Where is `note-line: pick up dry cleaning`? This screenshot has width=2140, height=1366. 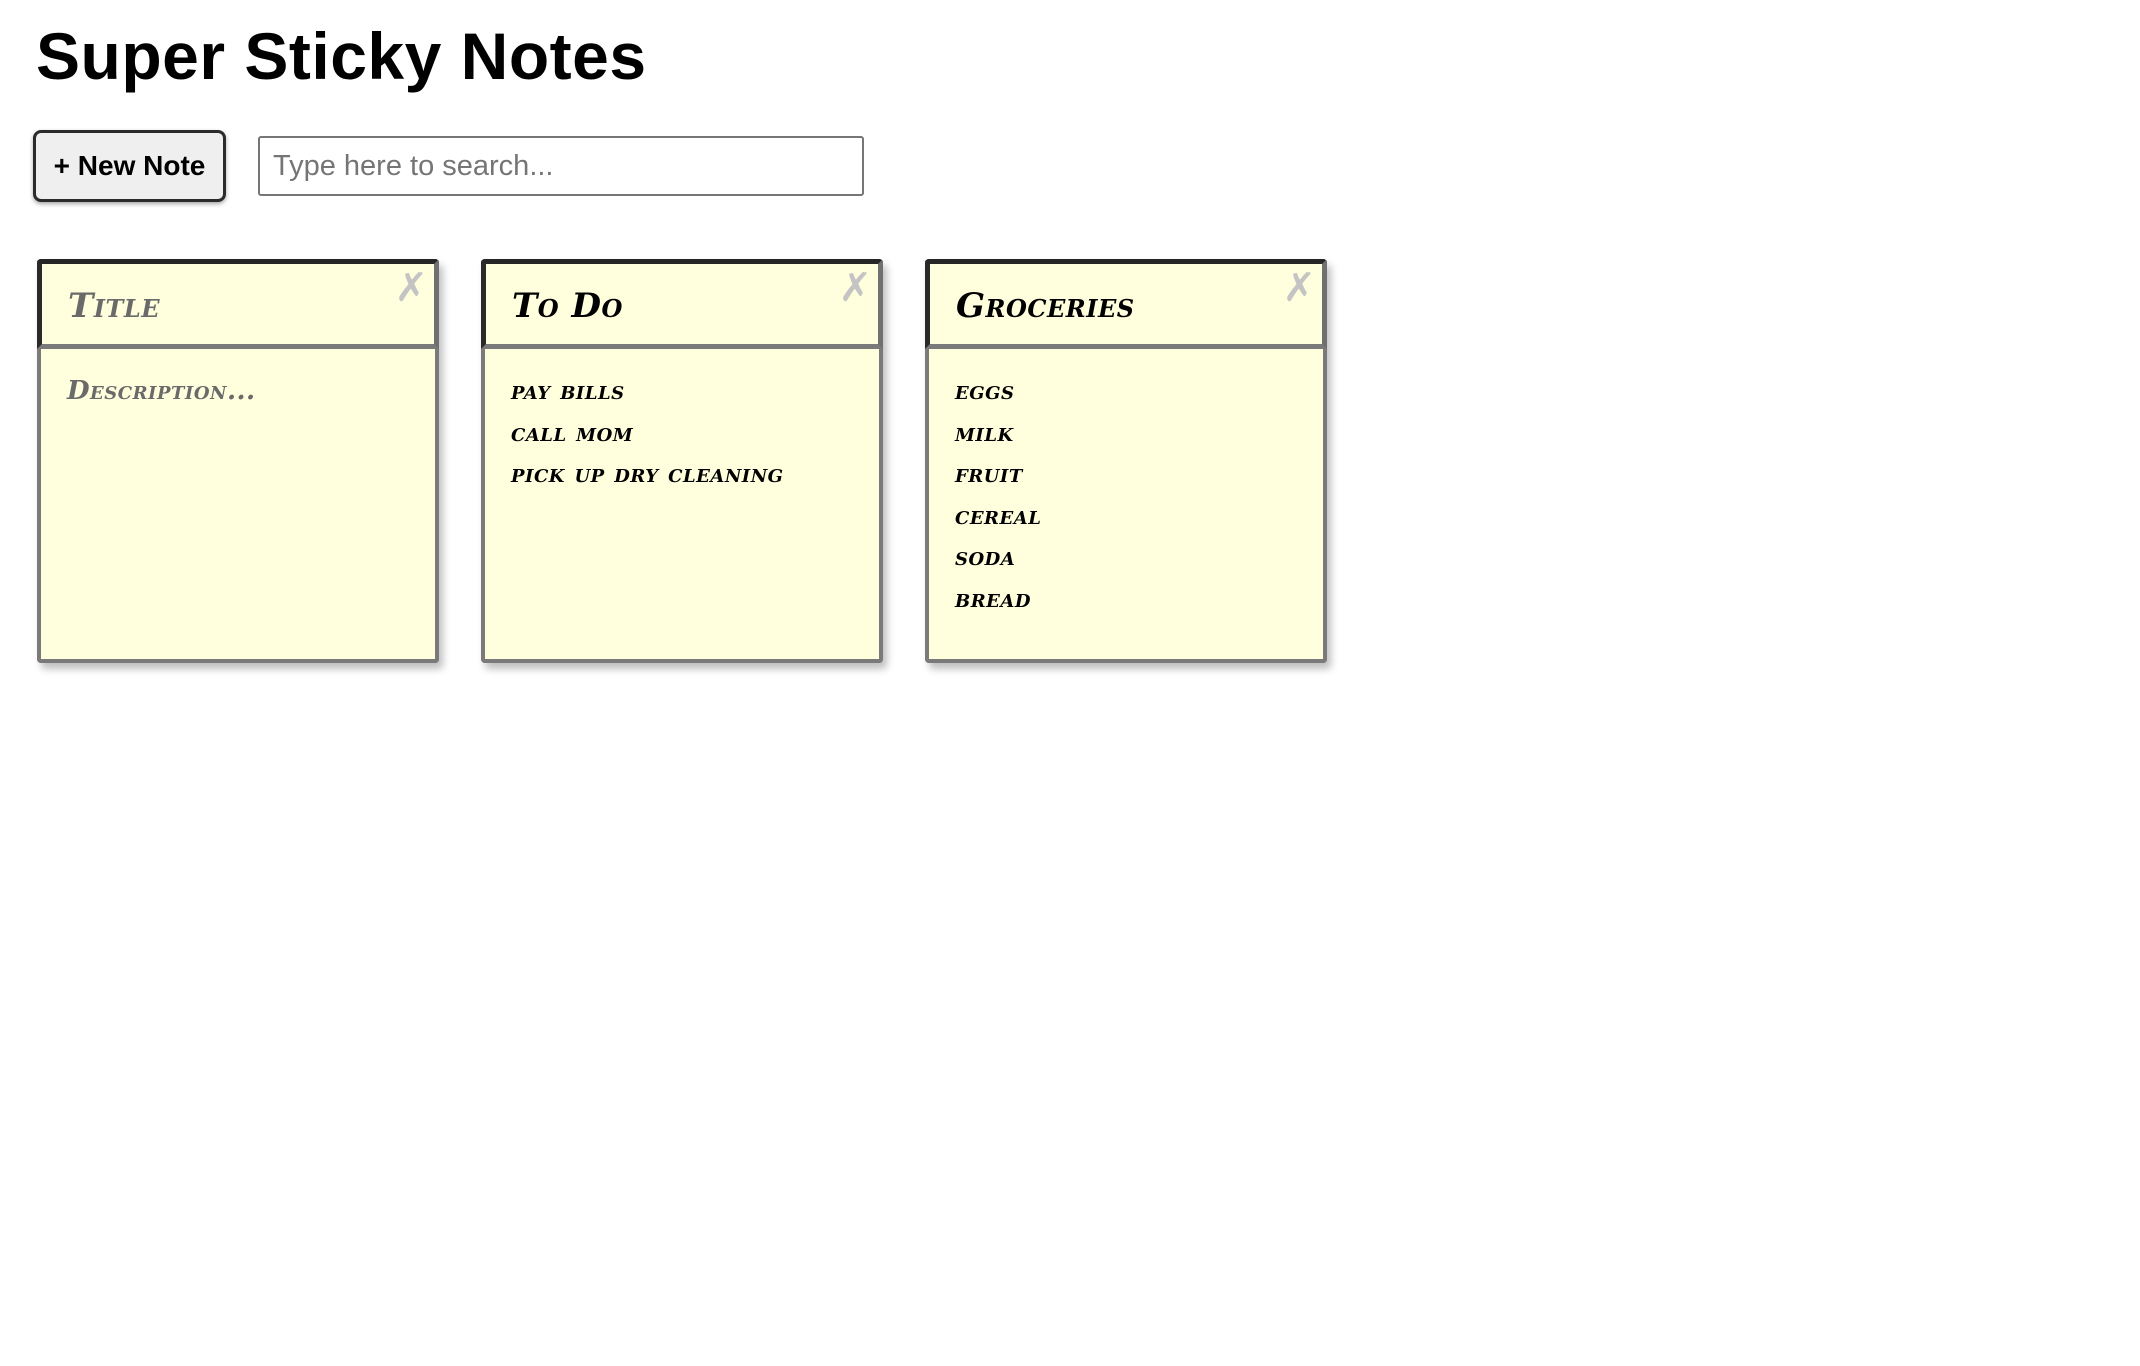
note-line: pick up dry cleaning is located at coordinates (647, 474).